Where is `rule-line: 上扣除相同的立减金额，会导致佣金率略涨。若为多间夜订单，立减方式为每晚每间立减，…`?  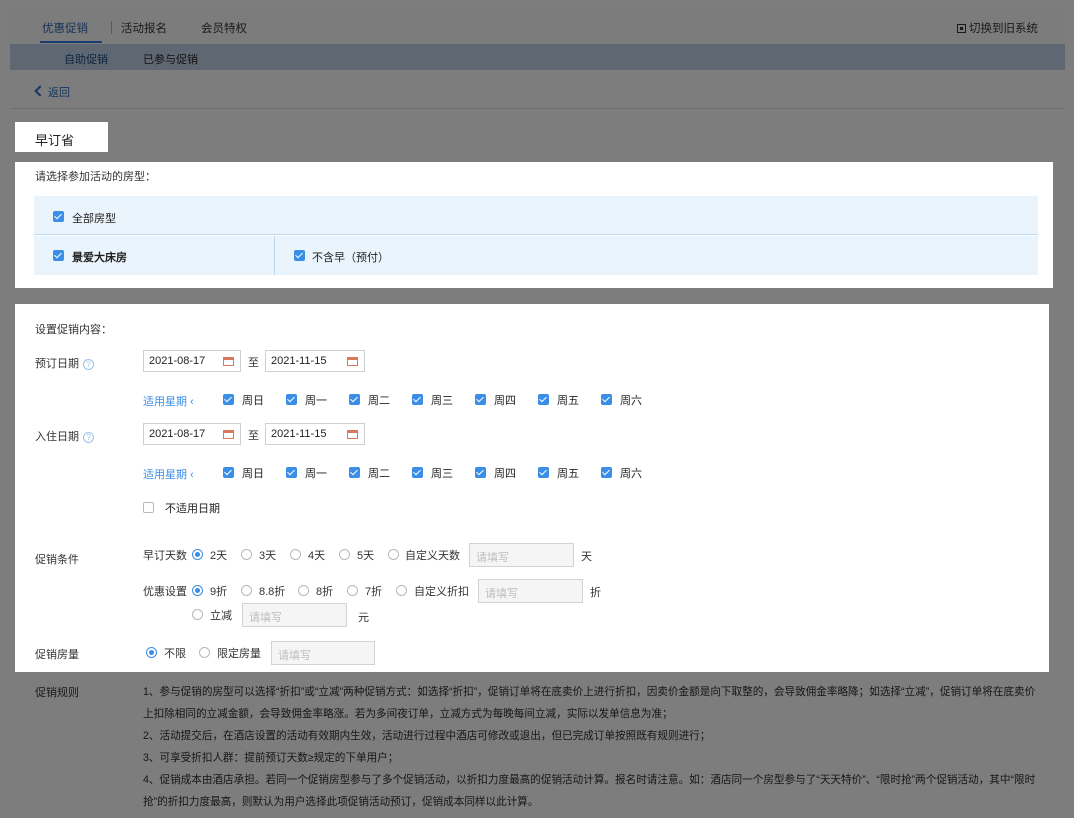
rule-line: 上扣除相同的立减金额，会导致佣金率略涨。若为多间夜订单，立减方式为每晚每间立减，… is located at coordinates (408, 714).